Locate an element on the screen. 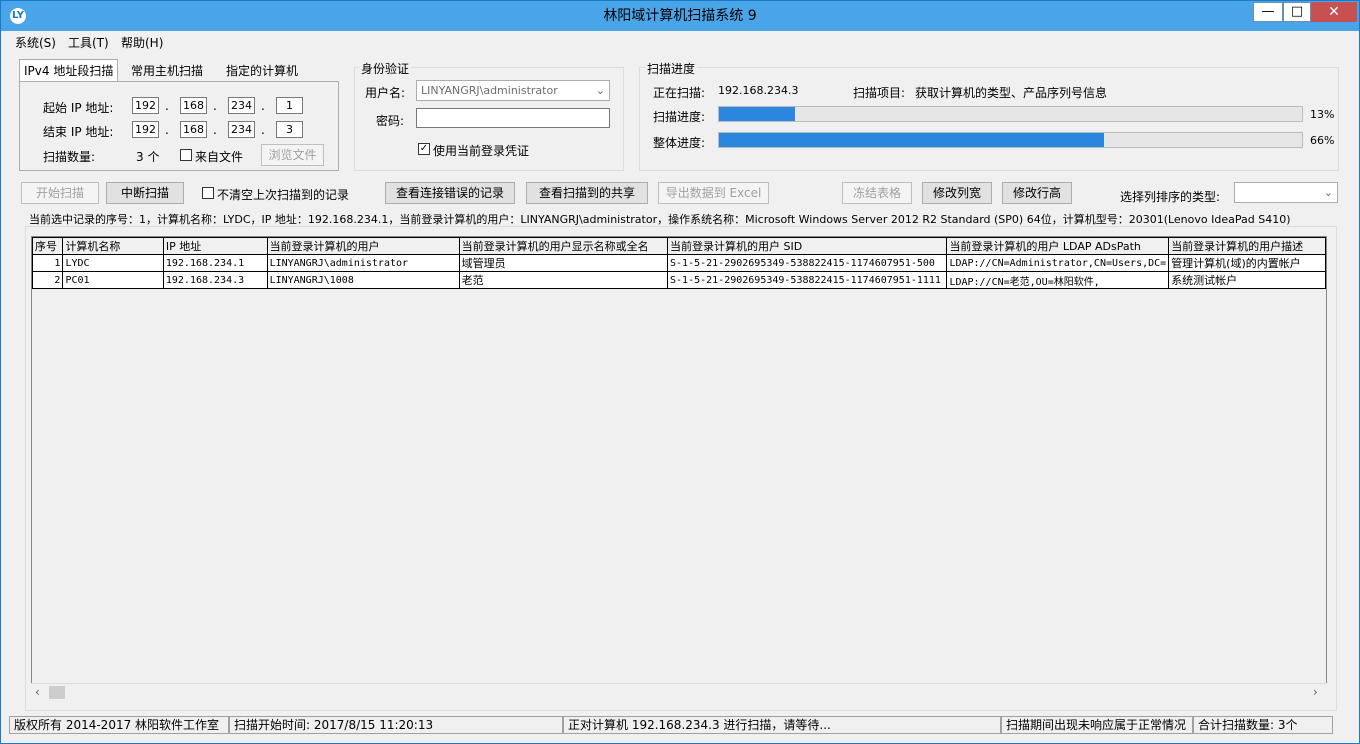 The width and height of the screenshot is (1360, 744). start-scan-button: 开始扫描 is located at coordinates (60, 193).